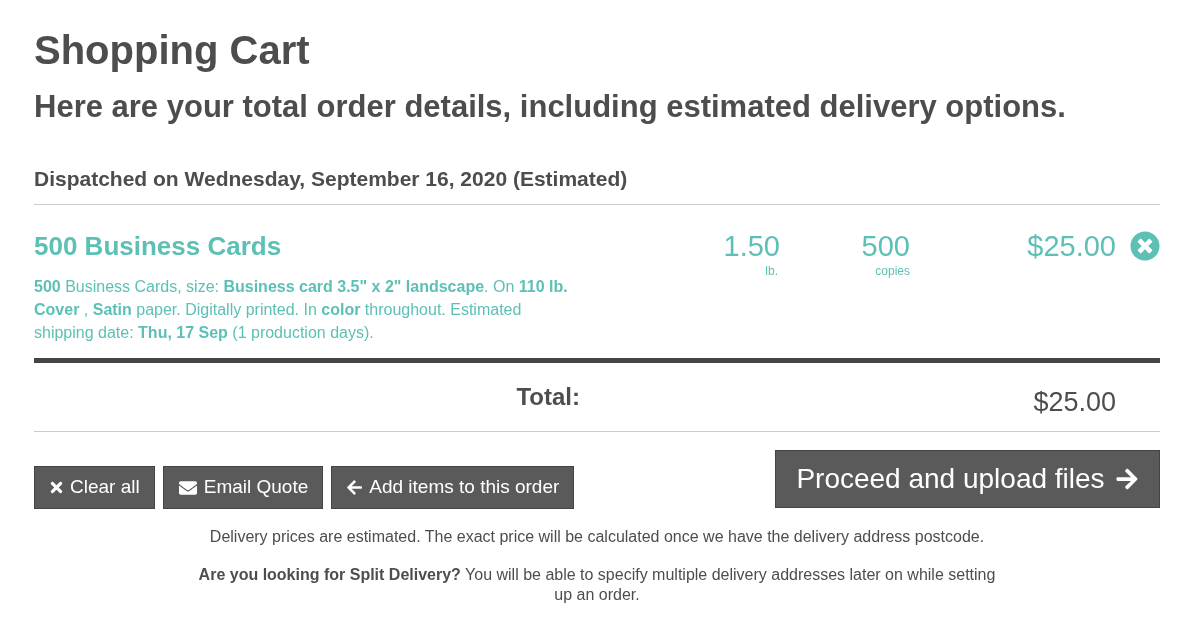  What do you see at coordinates (550, 107) in the screenshot?
I see `page-subtitle: Here are your total order details, including estimated delivery options.` at bounding box center [550, 107].